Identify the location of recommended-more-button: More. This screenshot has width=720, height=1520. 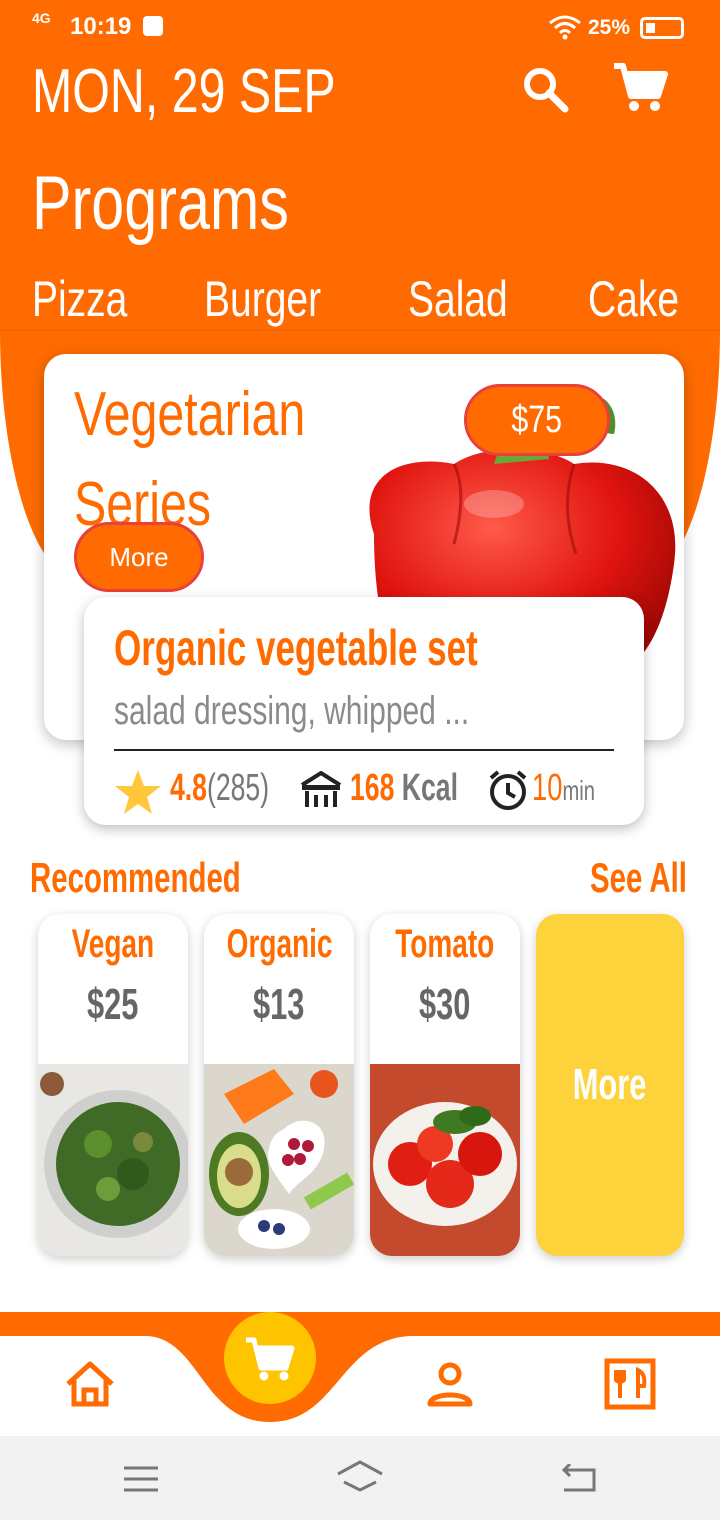
(610, 1085).